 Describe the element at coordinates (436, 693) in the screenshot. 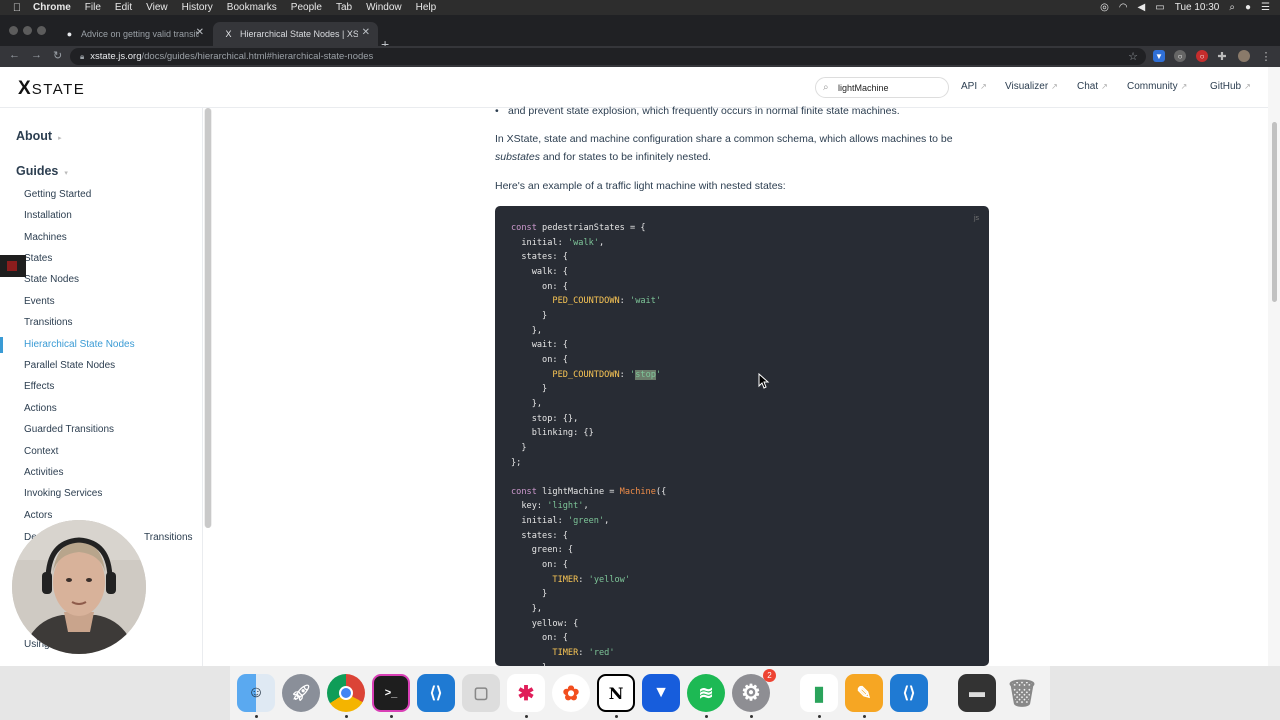

I see `vscode-icon: ⟨⟩` at that location.